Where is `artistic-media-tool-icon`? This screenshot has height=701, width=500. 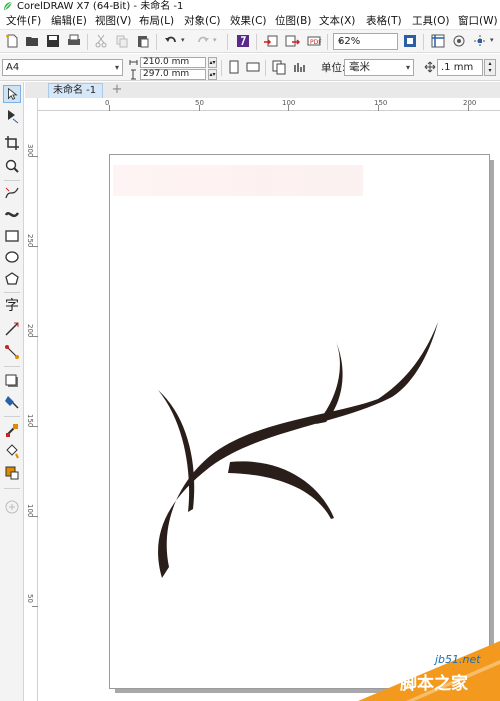
artistic-media-tool-icon is located at coordinates (12, 214).